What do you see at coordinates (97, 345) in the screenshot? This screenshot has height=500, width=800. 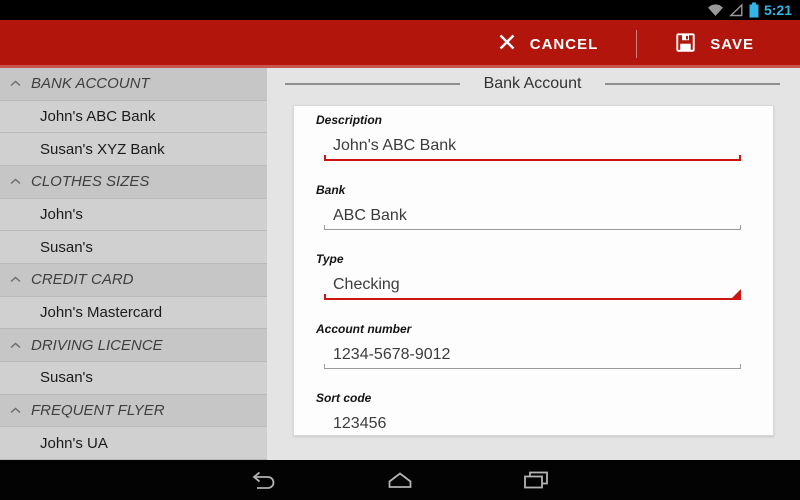 I see `sidebar-header-label: DRIVING LICENCE` at bounding box center [97, 345].